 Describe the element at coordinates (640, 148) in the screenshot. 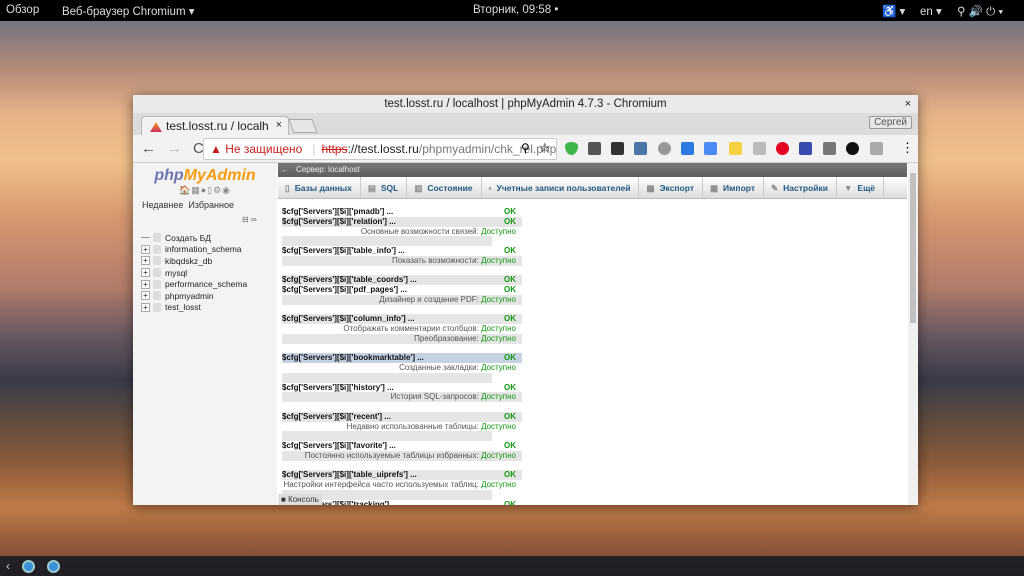

I see `vk-extension-icon` at that location.